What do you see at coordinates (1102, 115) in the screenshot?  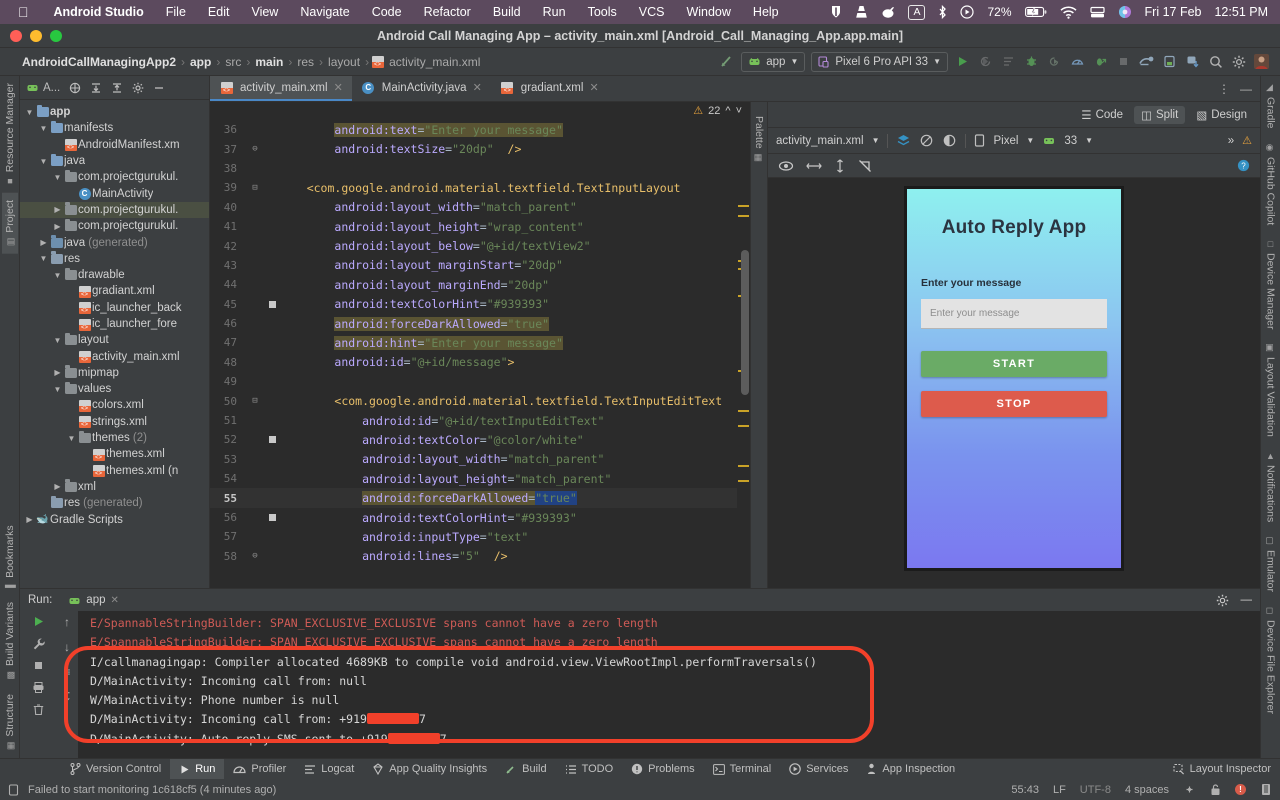 I see `mode-code: ☰ Code` at bounding box center [1102, 115].